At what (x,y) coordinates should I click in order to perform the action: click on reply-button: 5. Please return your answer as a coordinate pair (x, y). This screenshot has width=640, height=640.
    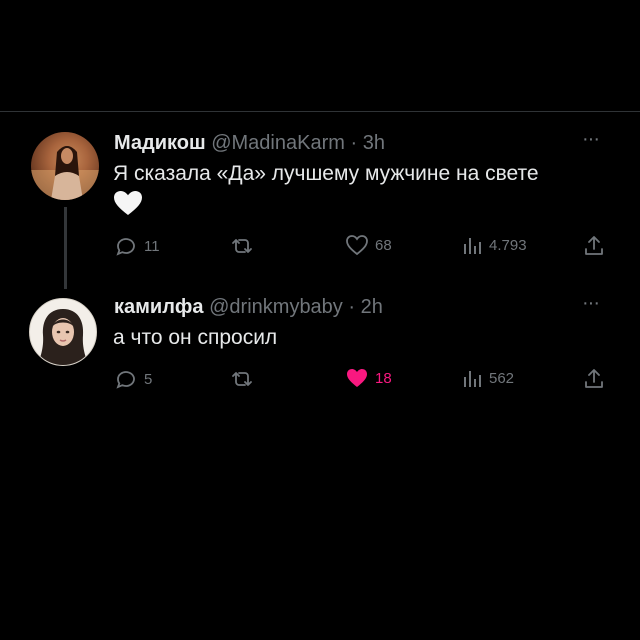
    Looking at the image, I should click on (133, 379).